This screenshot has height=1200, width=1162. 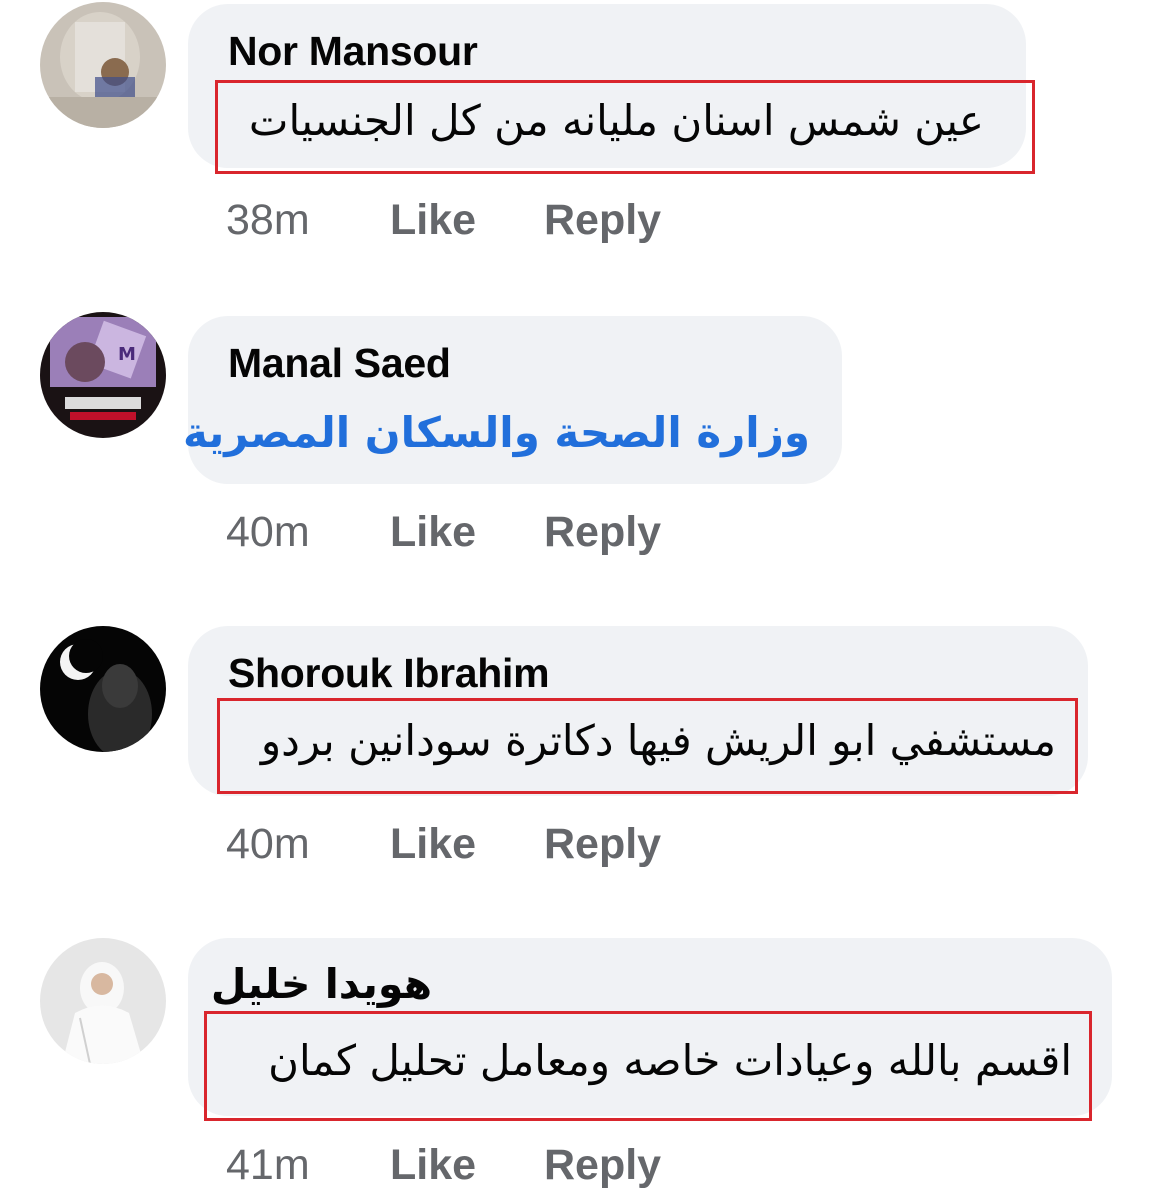 I want to click on comment-text: عين شمس اسنان مليانه من كل الجنسيات, so click(x=616, y=120).